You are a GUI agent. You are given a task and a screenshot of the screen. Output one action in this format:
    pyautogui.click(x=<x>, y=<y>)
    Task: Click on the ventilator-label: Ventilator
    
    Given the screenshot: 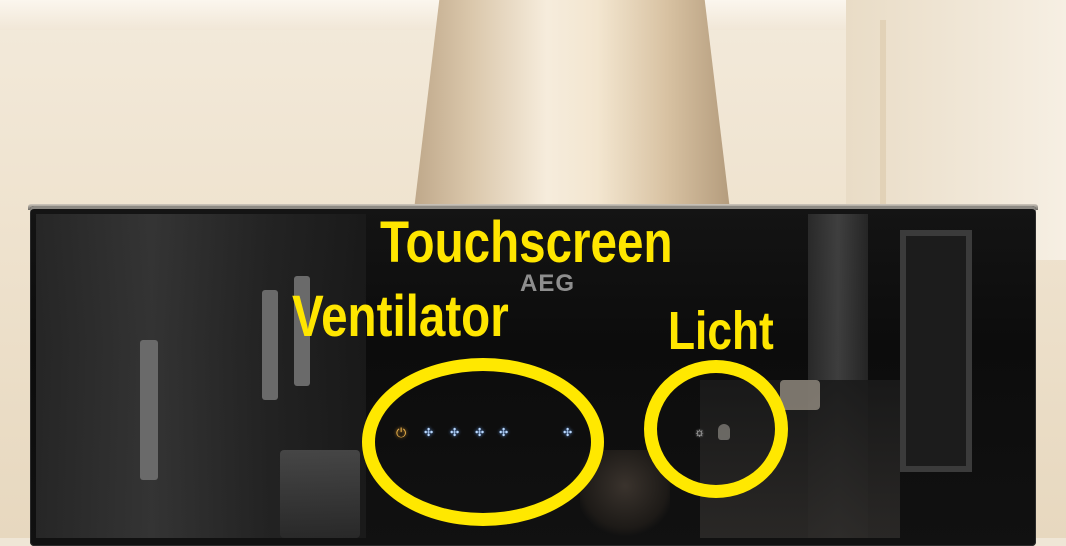 What is the action you would take?
    pyautogui.click(x=400, y=316)
    